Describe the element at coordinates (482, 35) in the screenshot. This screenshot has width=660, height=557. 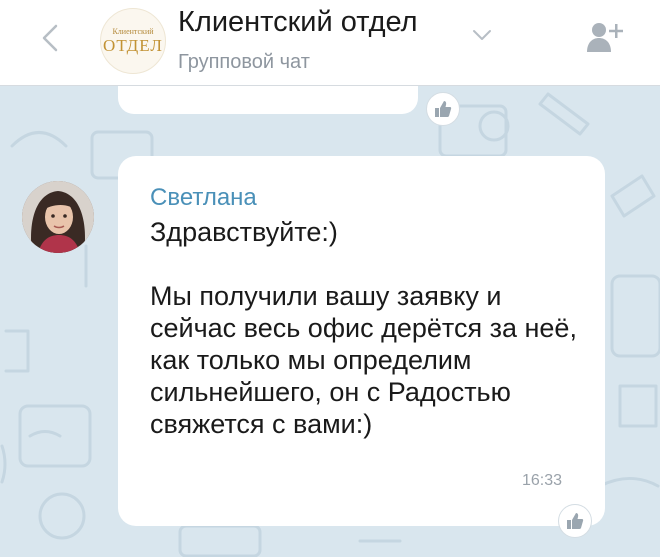
I see `chevron-down-icon` at that location.